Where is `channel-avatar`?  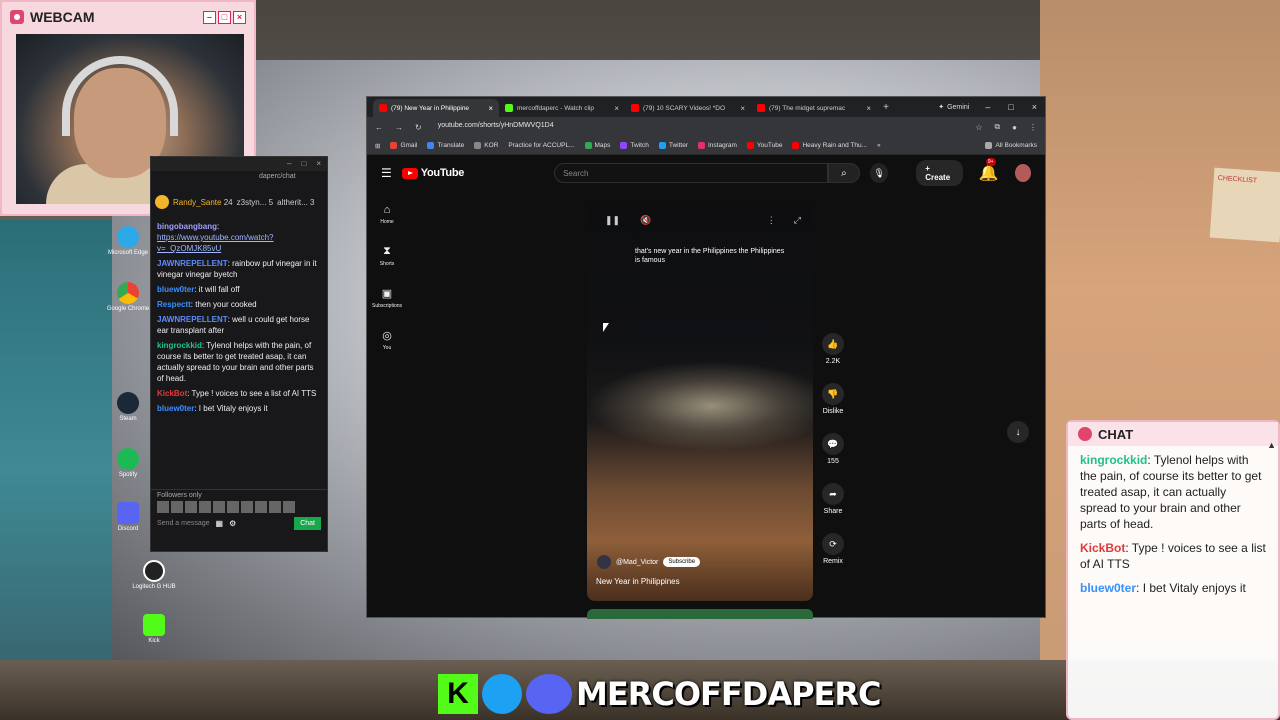
channel-avatar is located at coordinates (604, 562).